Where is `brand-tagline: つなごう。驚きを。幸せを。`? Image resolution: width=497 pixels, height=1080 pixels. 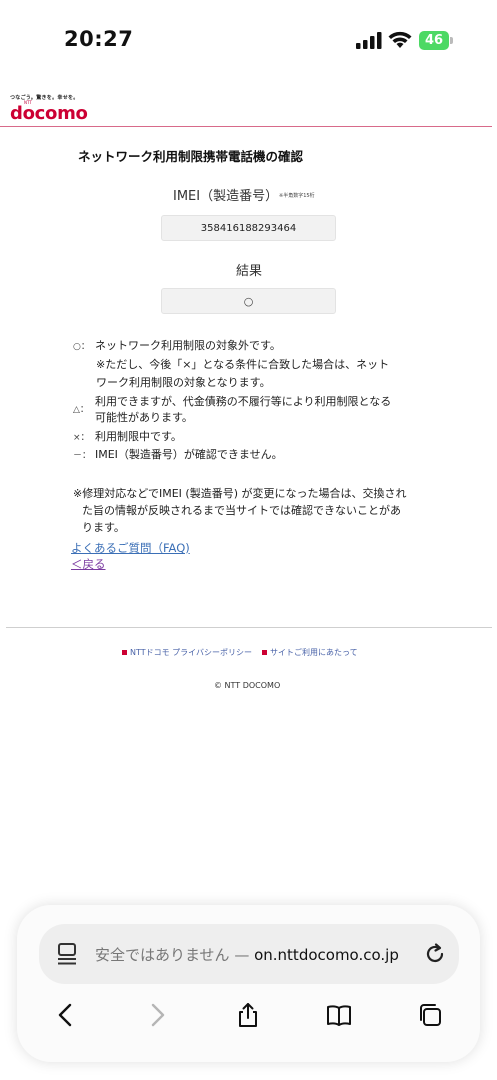
brand-tagline: つなごう。驚きを。幸せを。 is located at coordinates (44, 98).